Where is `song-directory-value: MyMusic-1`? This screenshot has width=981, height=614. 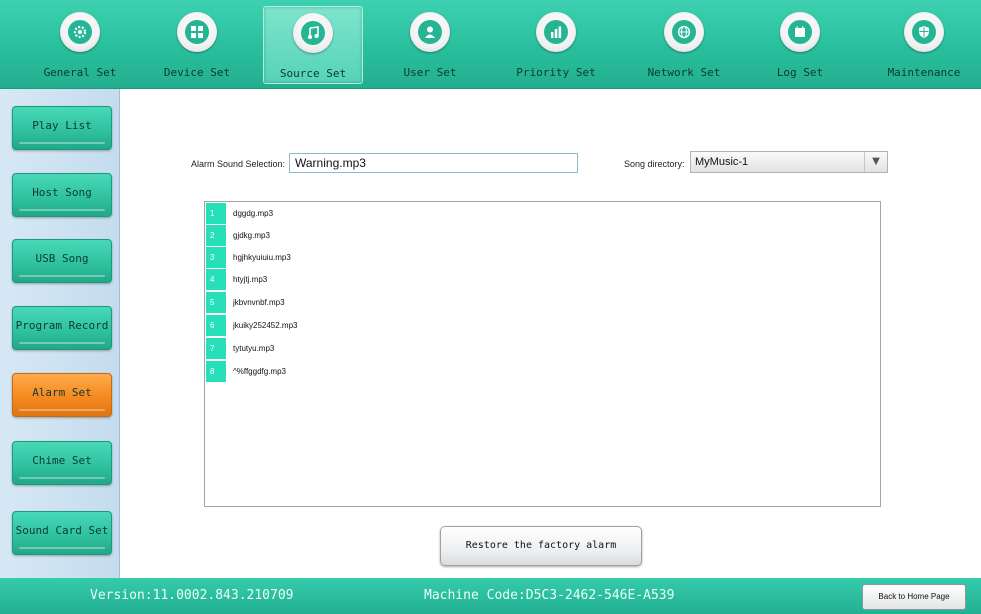
song-directory-value: MyMusic-1 is located at coordinates (722, 162).